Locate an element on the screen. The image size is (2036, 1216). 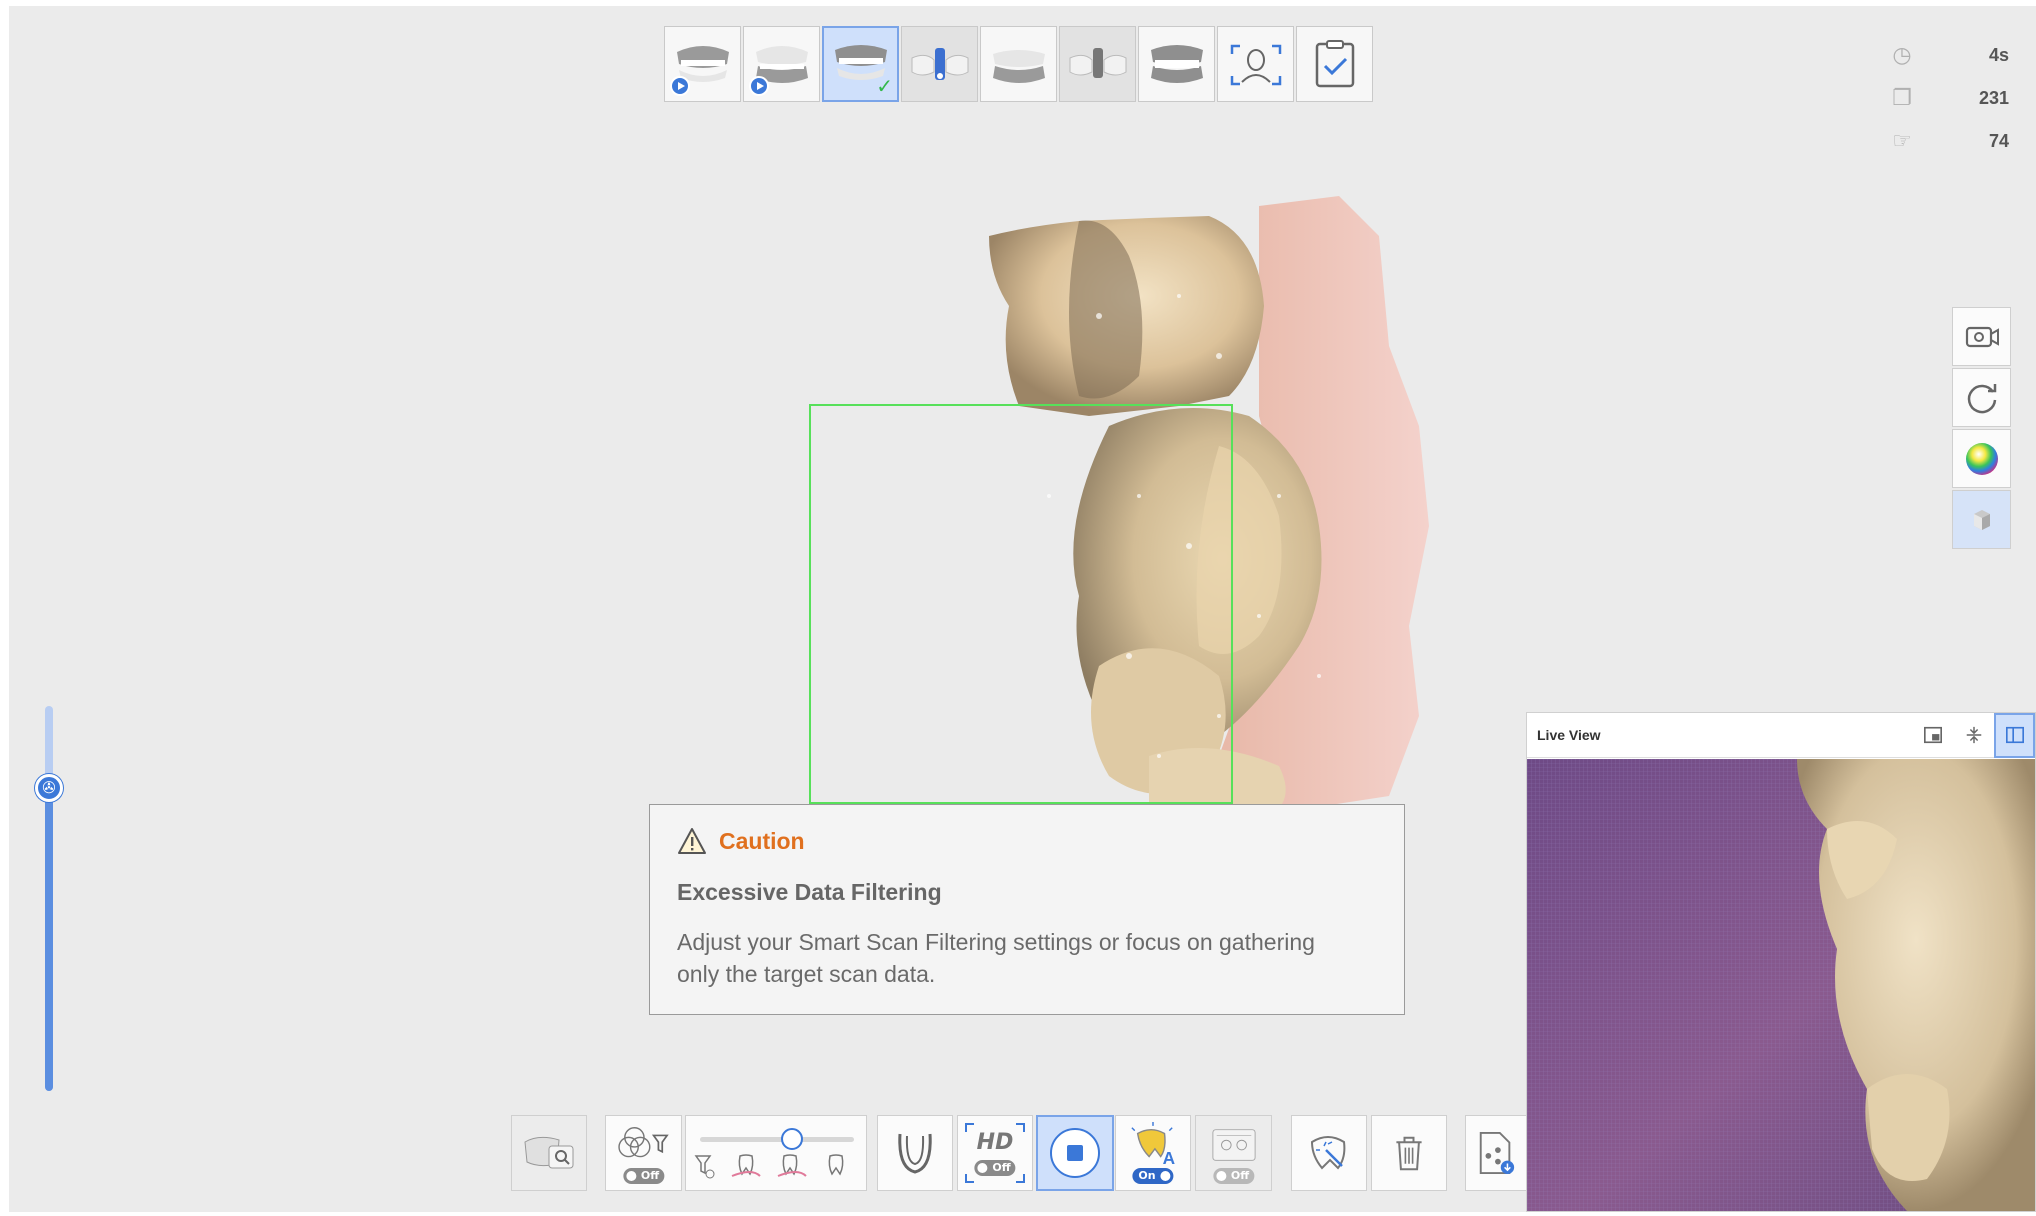
ai-toggle: On is located at coordinates (1153, 1176).